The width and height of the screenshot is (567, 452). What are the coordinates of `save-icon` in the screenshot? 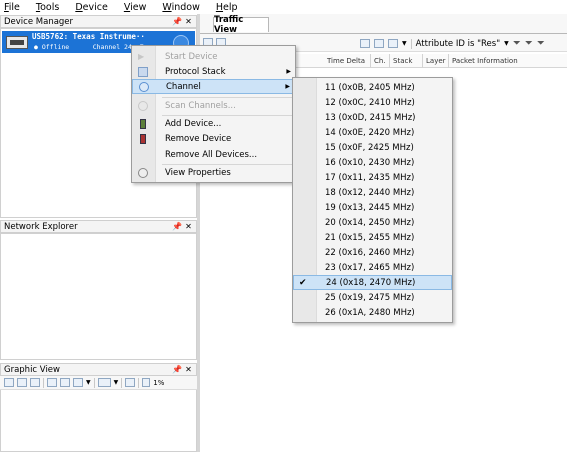 It's located at (35, 382).